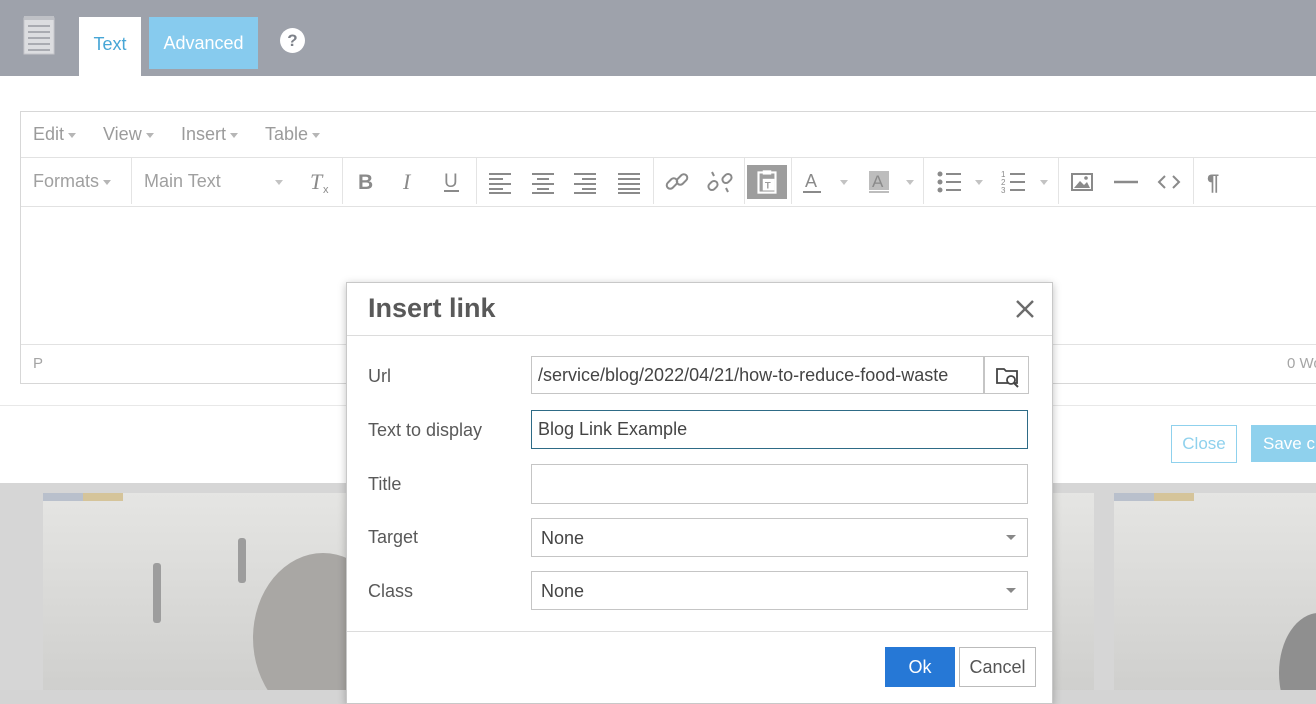 The height and width of the screenshot is (704, 1316). I want to click on target-label: Target, so click(393, 537).